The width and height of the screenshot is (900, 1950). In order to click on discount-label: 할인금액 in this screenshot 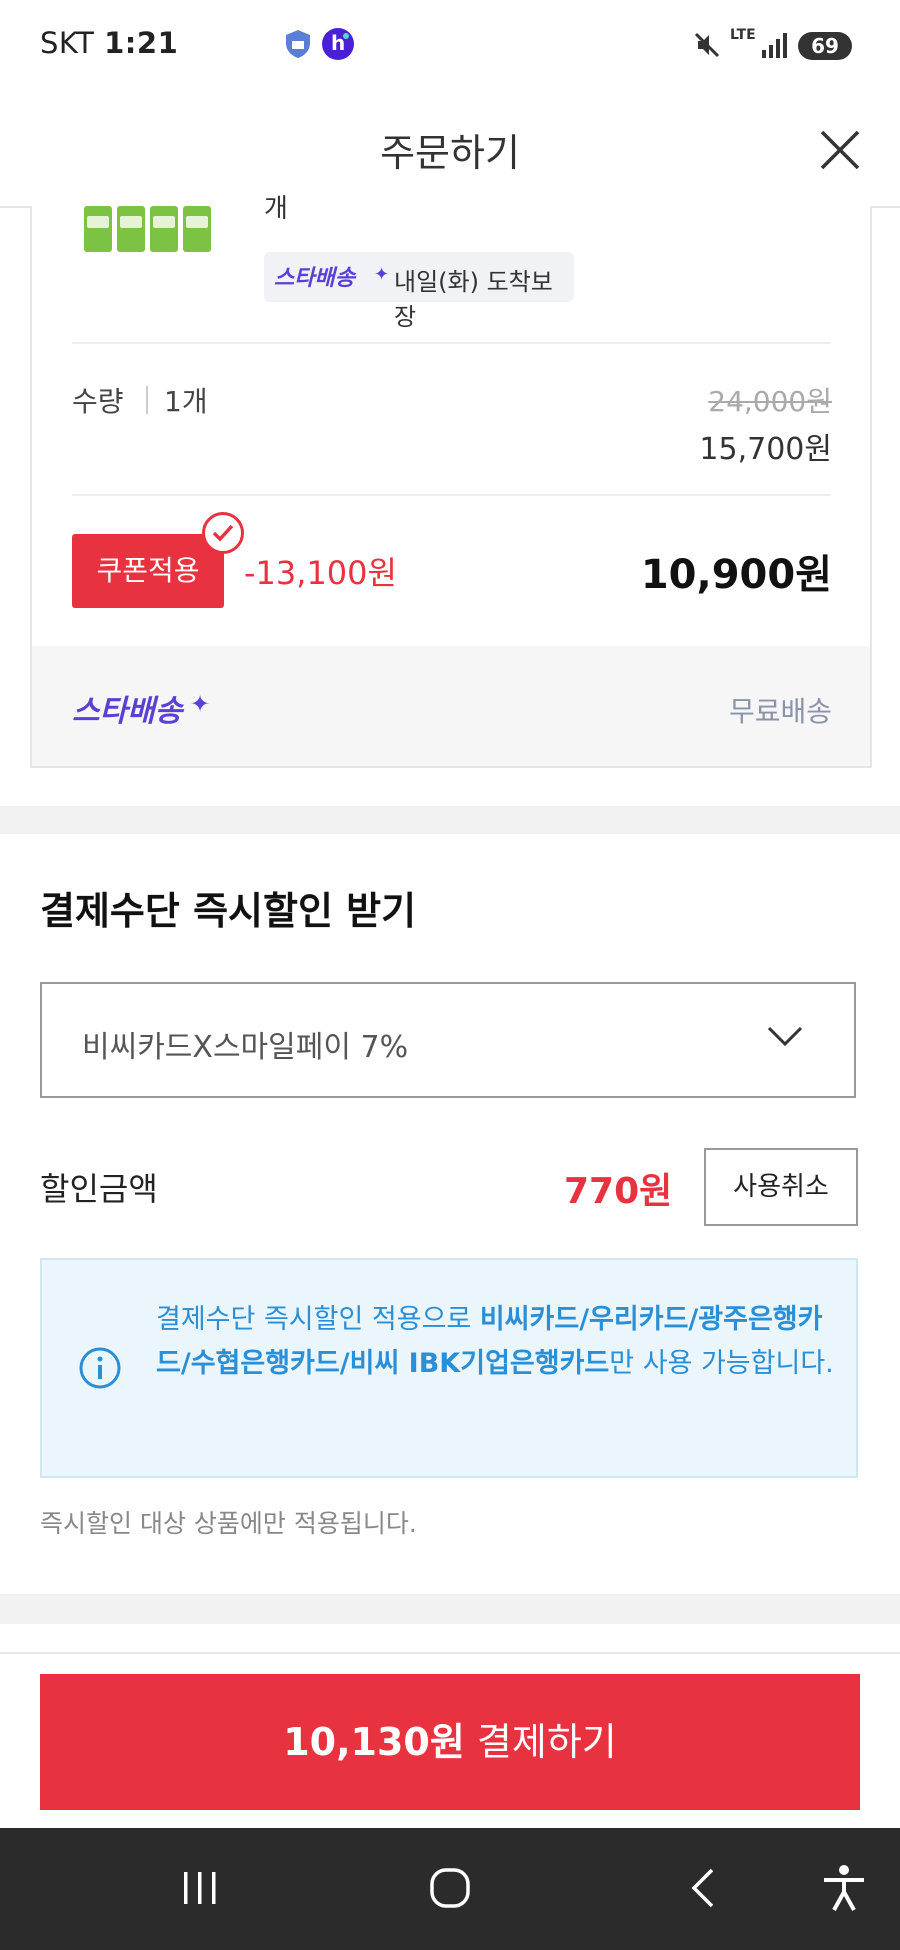, I will do `click(99, 1189)`.